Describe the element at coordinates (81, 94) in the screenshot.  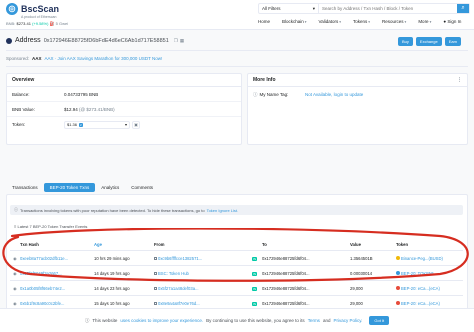
I see `balance-value: 0.04733795 BNB` at that location.